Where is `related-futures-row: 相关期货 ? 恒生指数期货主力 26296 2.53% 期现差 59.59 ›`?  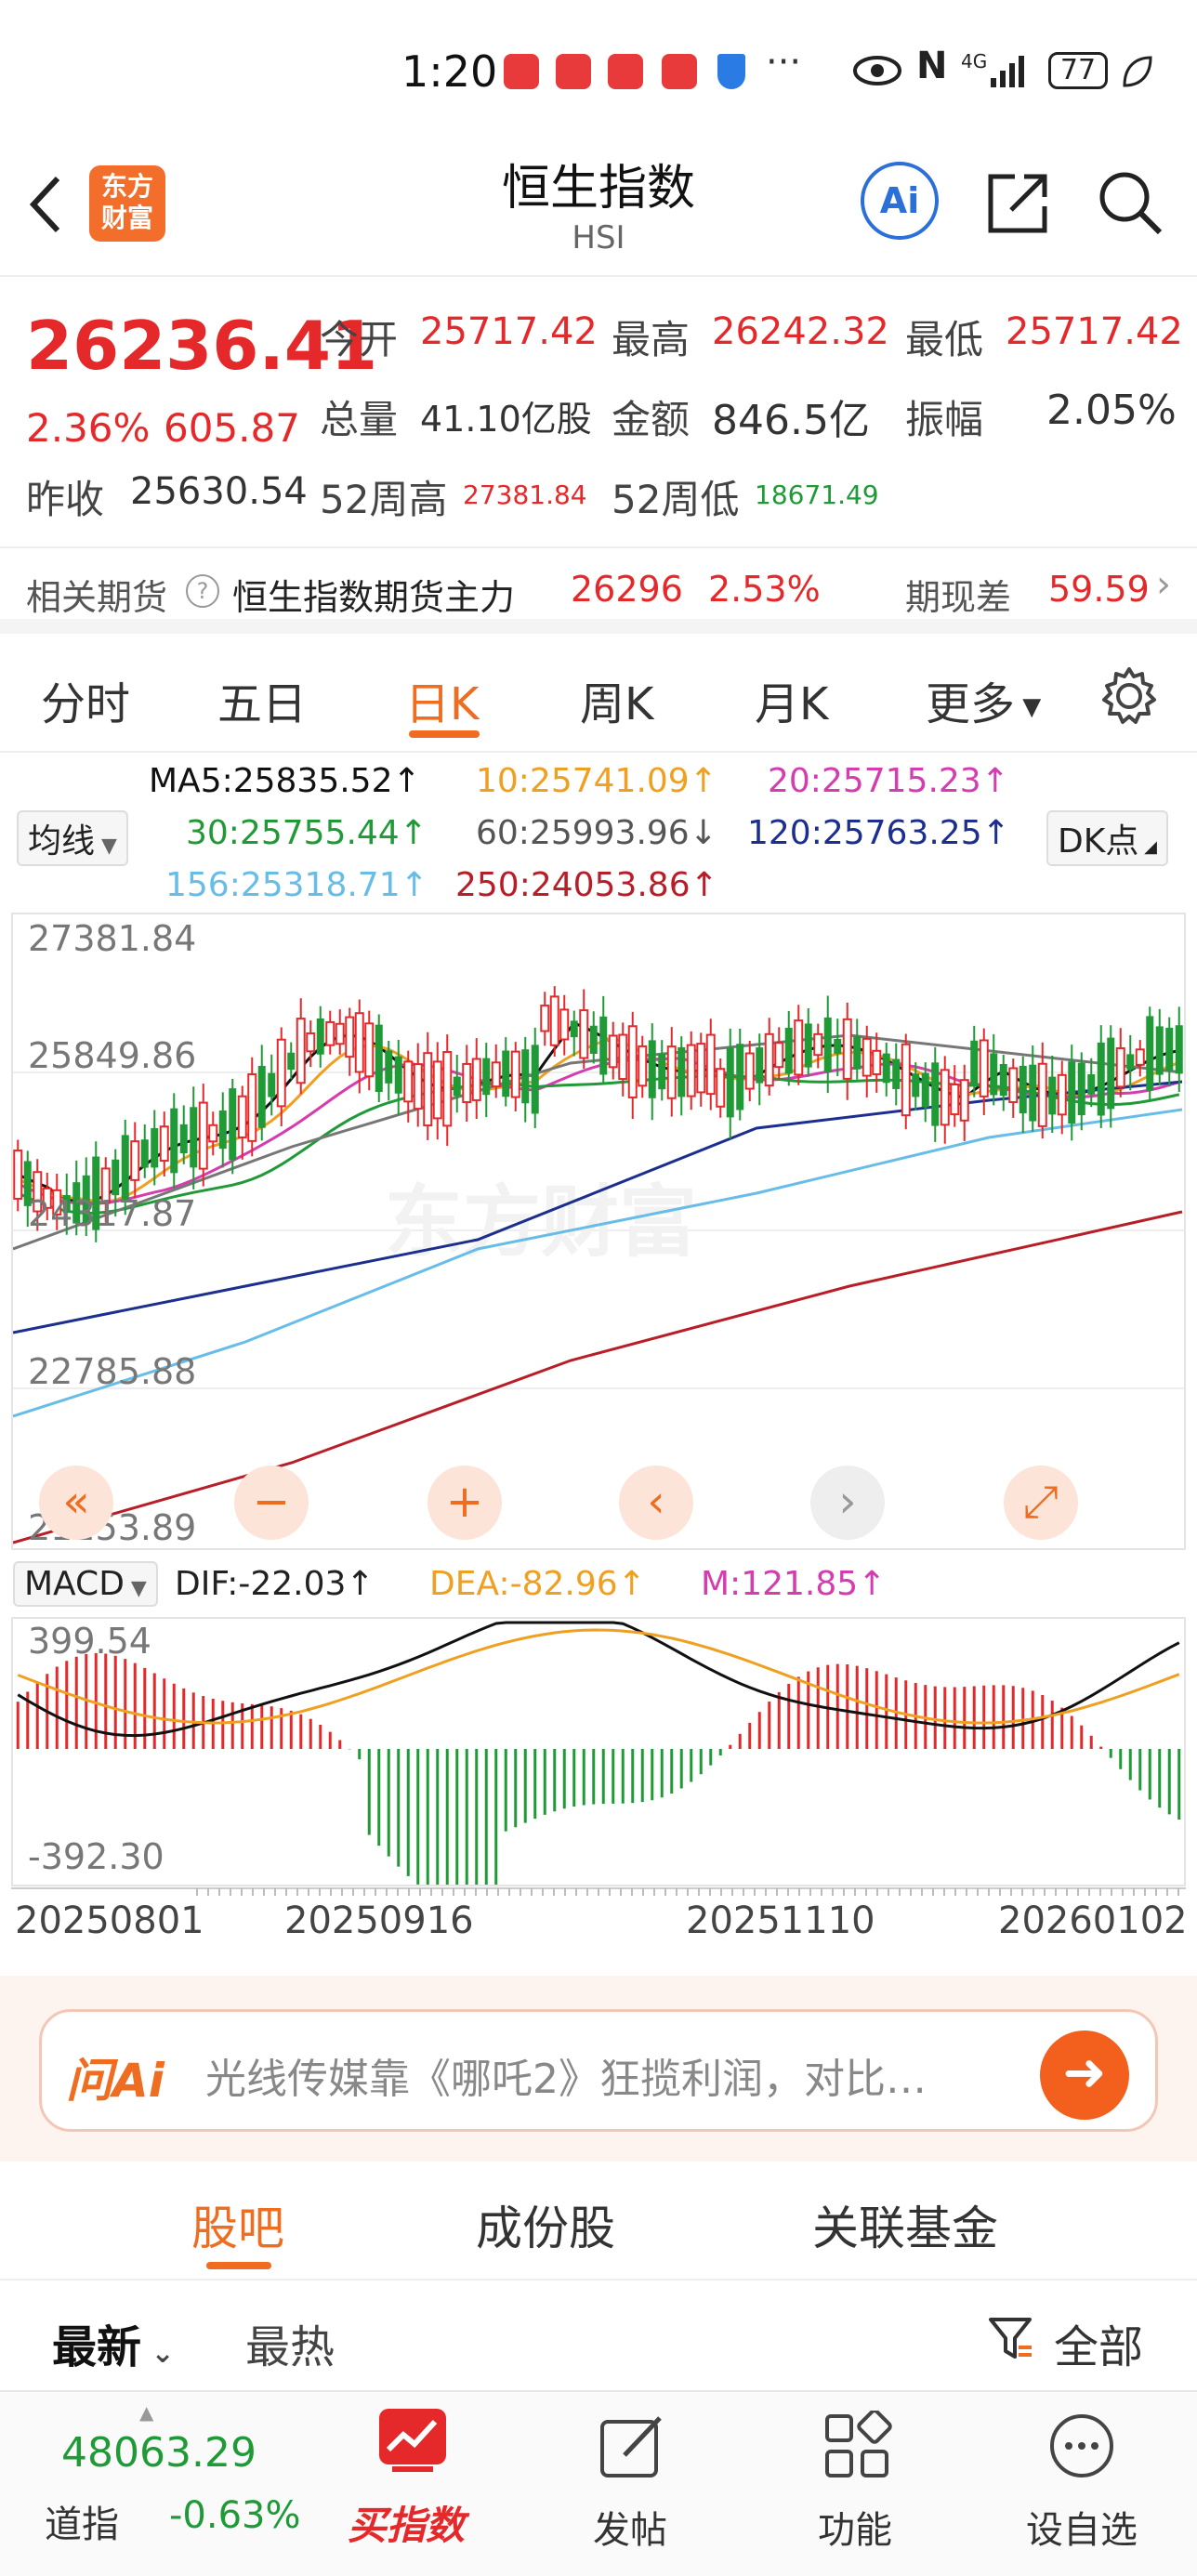 related-futures-row: 相关期货 ? 恒生指数期货主力 26296 2.53% 期现差 59.59 › is located at coordinates (598, 592).